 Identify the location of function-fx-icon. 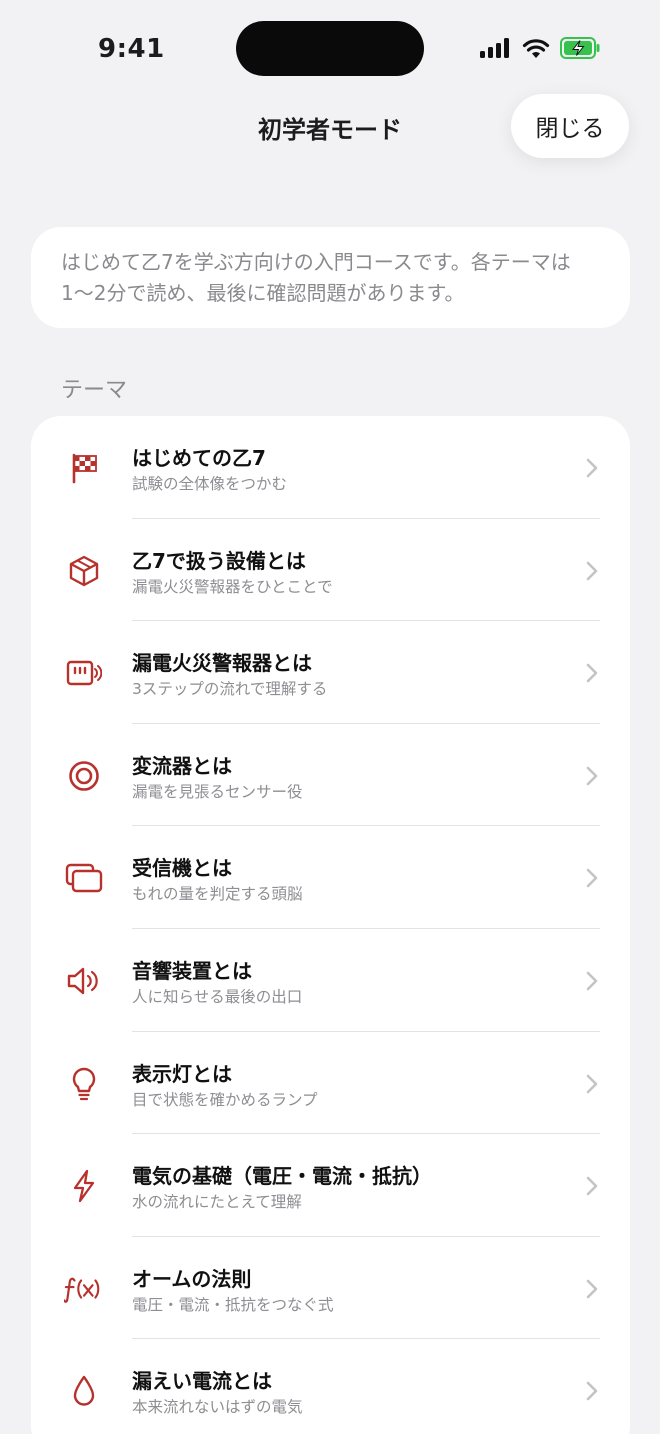
(84, 1289).